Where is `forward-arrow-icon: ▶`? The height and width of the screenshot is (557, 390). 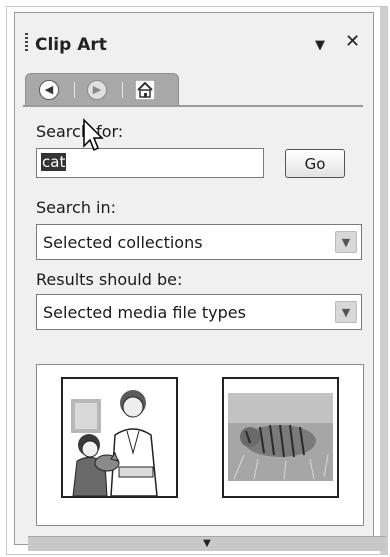 forward-arrow-icon: ▶ is located at coordinates (97, 90).